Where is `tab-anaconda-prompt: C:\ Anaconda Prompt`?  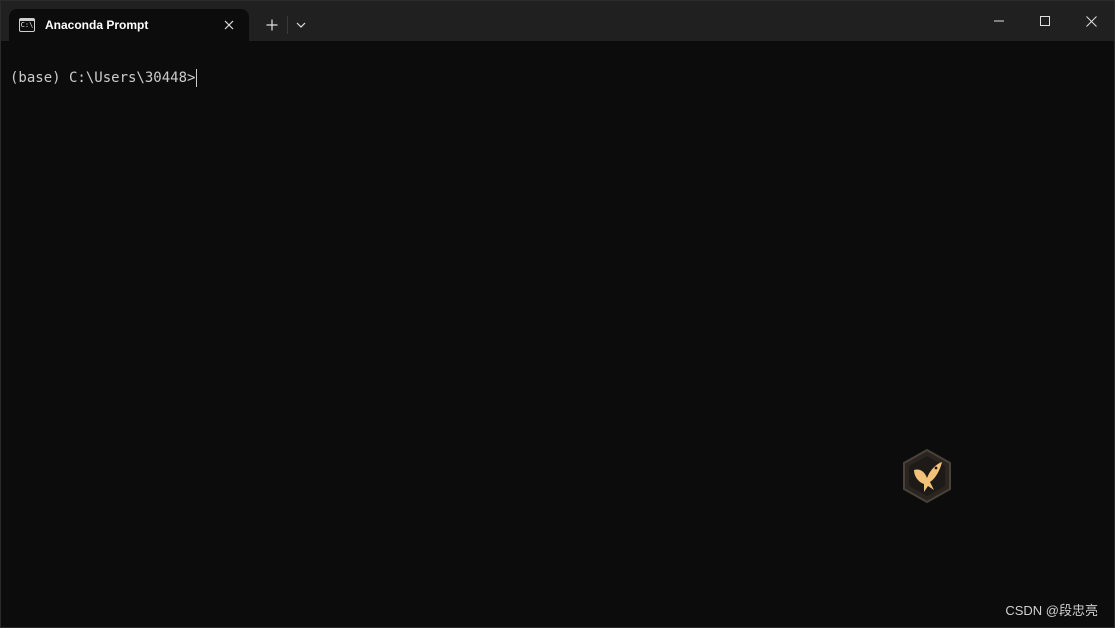
tab-anaconda-prompt: C:\ Anaconda Prompt is located at coordinates (129, 25).